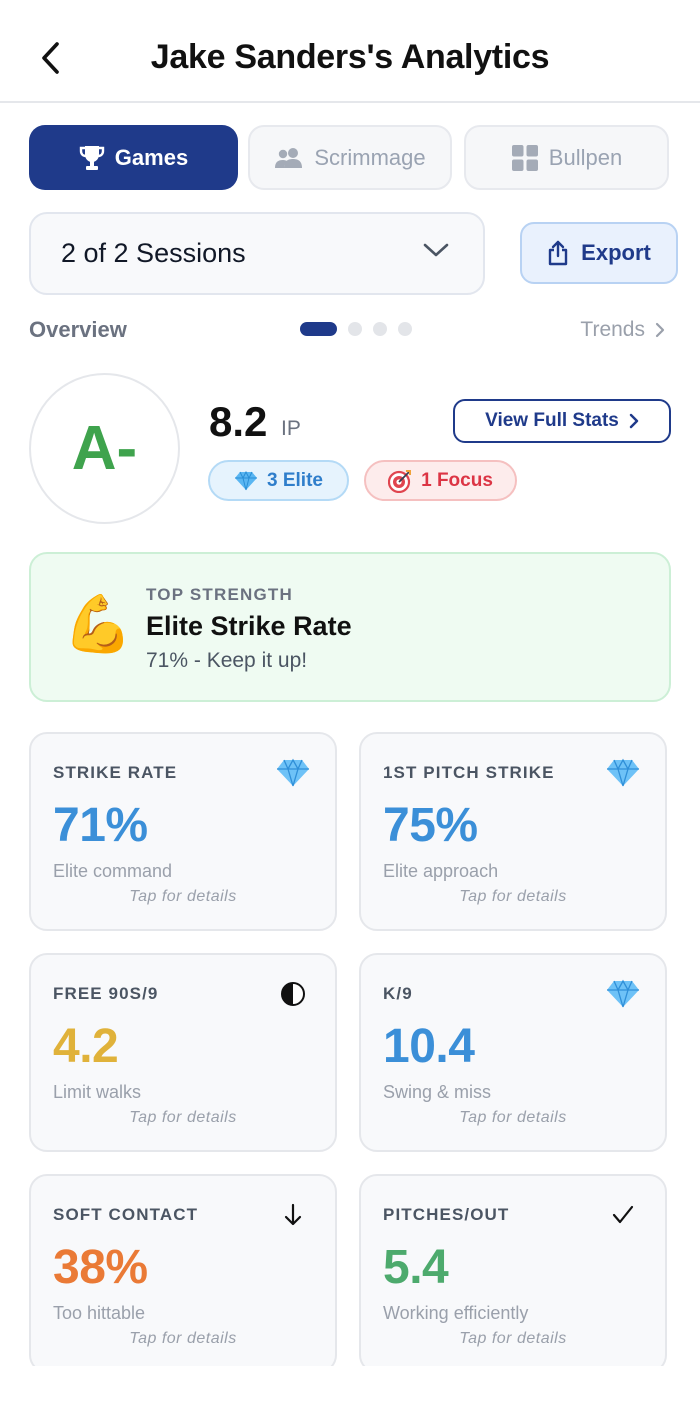 Image resolution: width=700 pixels, height=1427 pixels. Describe the element at coordinates (524, 157) in the screenshot. I see `grid-icon` at that location.